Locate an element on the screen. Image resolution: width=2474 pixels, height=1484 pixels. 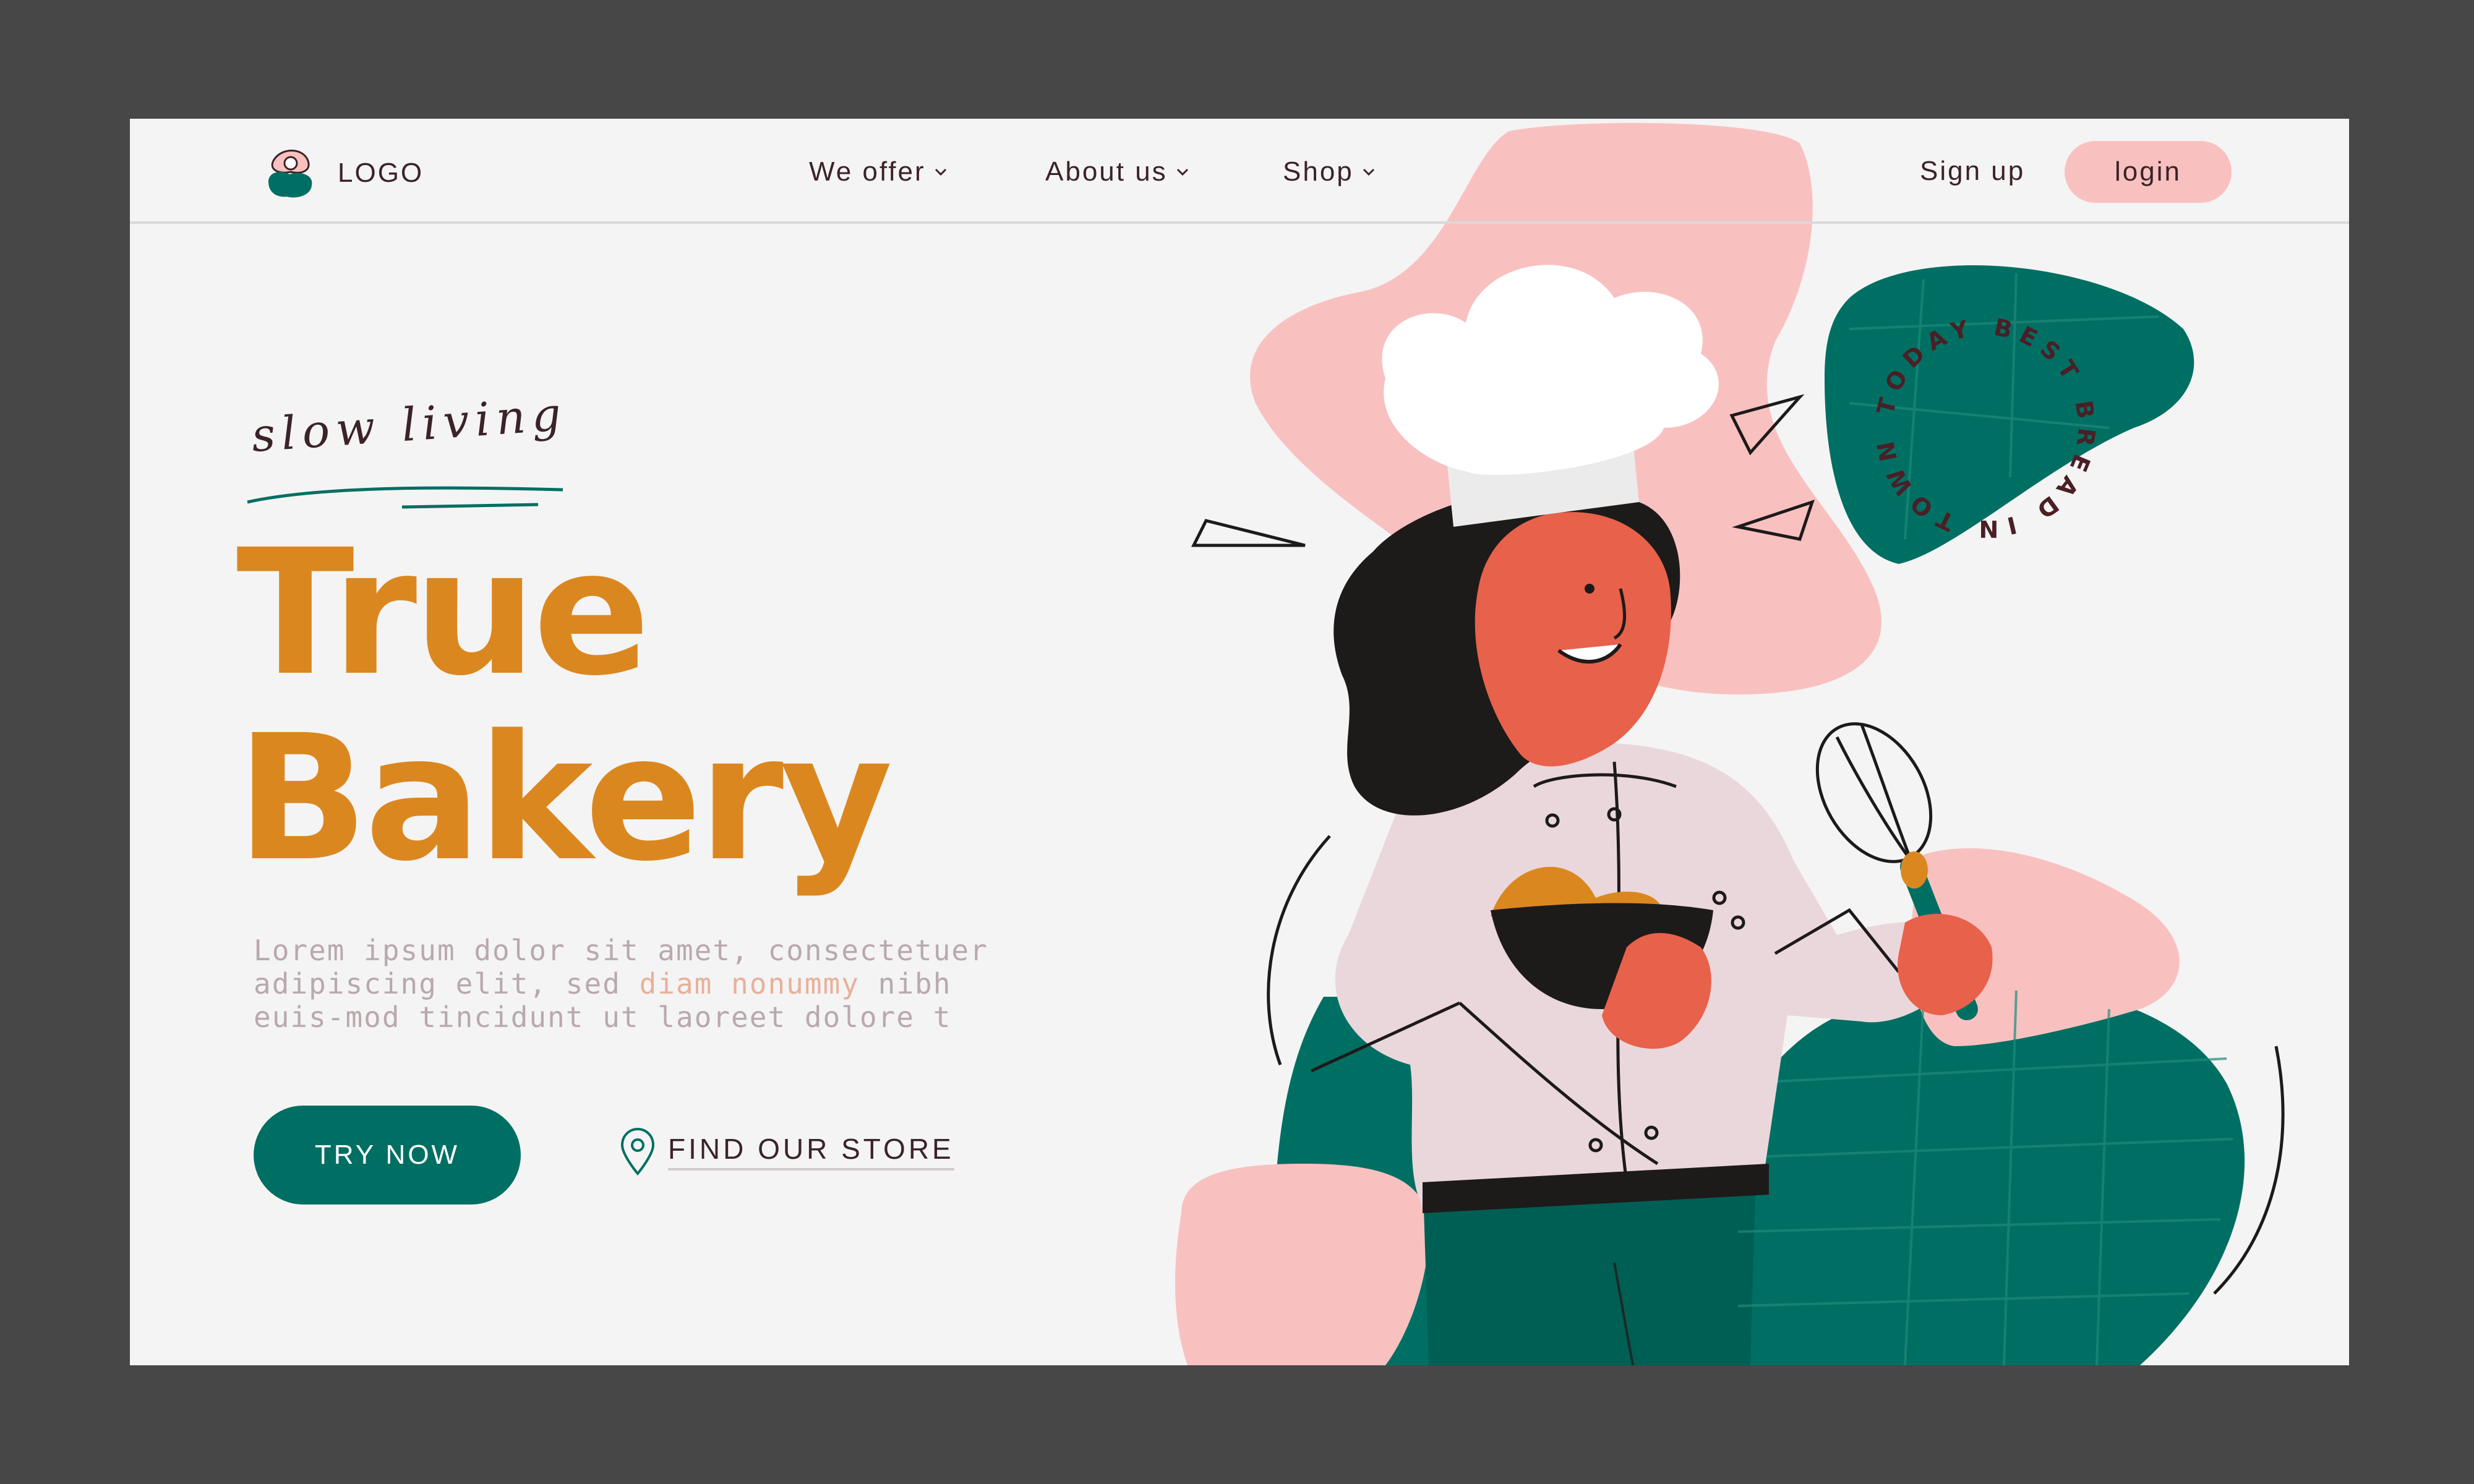
logo-text: LOGO is located at coordinates (381, 173).